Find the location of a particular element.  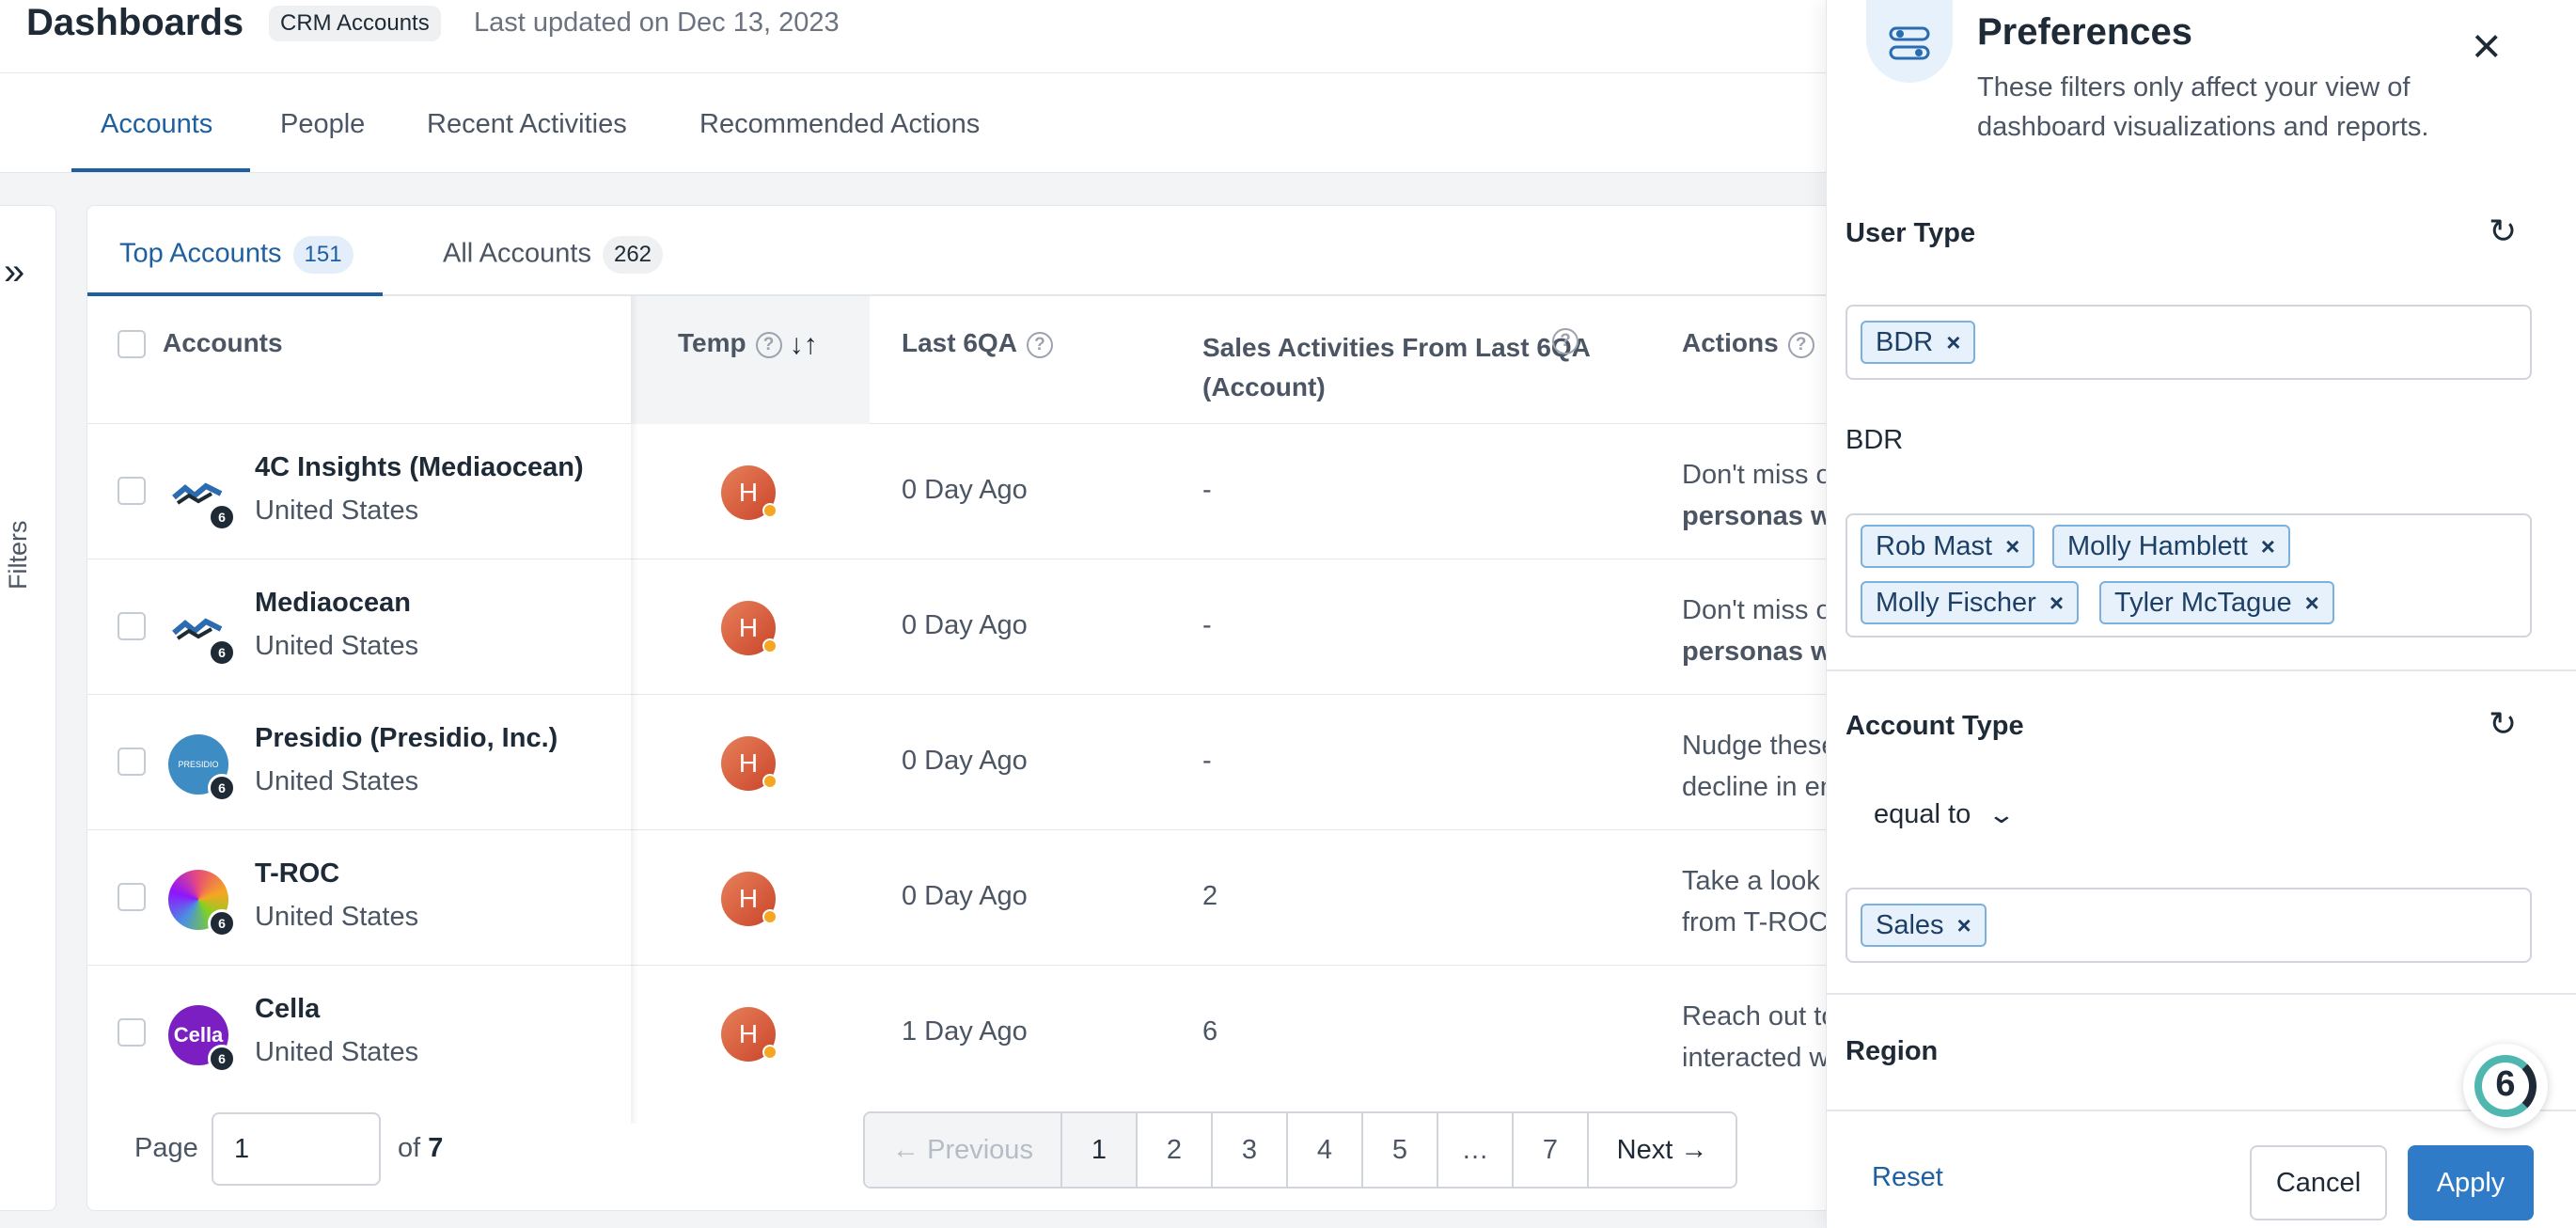

previous-page-button: ← Previous is located at coordinates (964, 1150).